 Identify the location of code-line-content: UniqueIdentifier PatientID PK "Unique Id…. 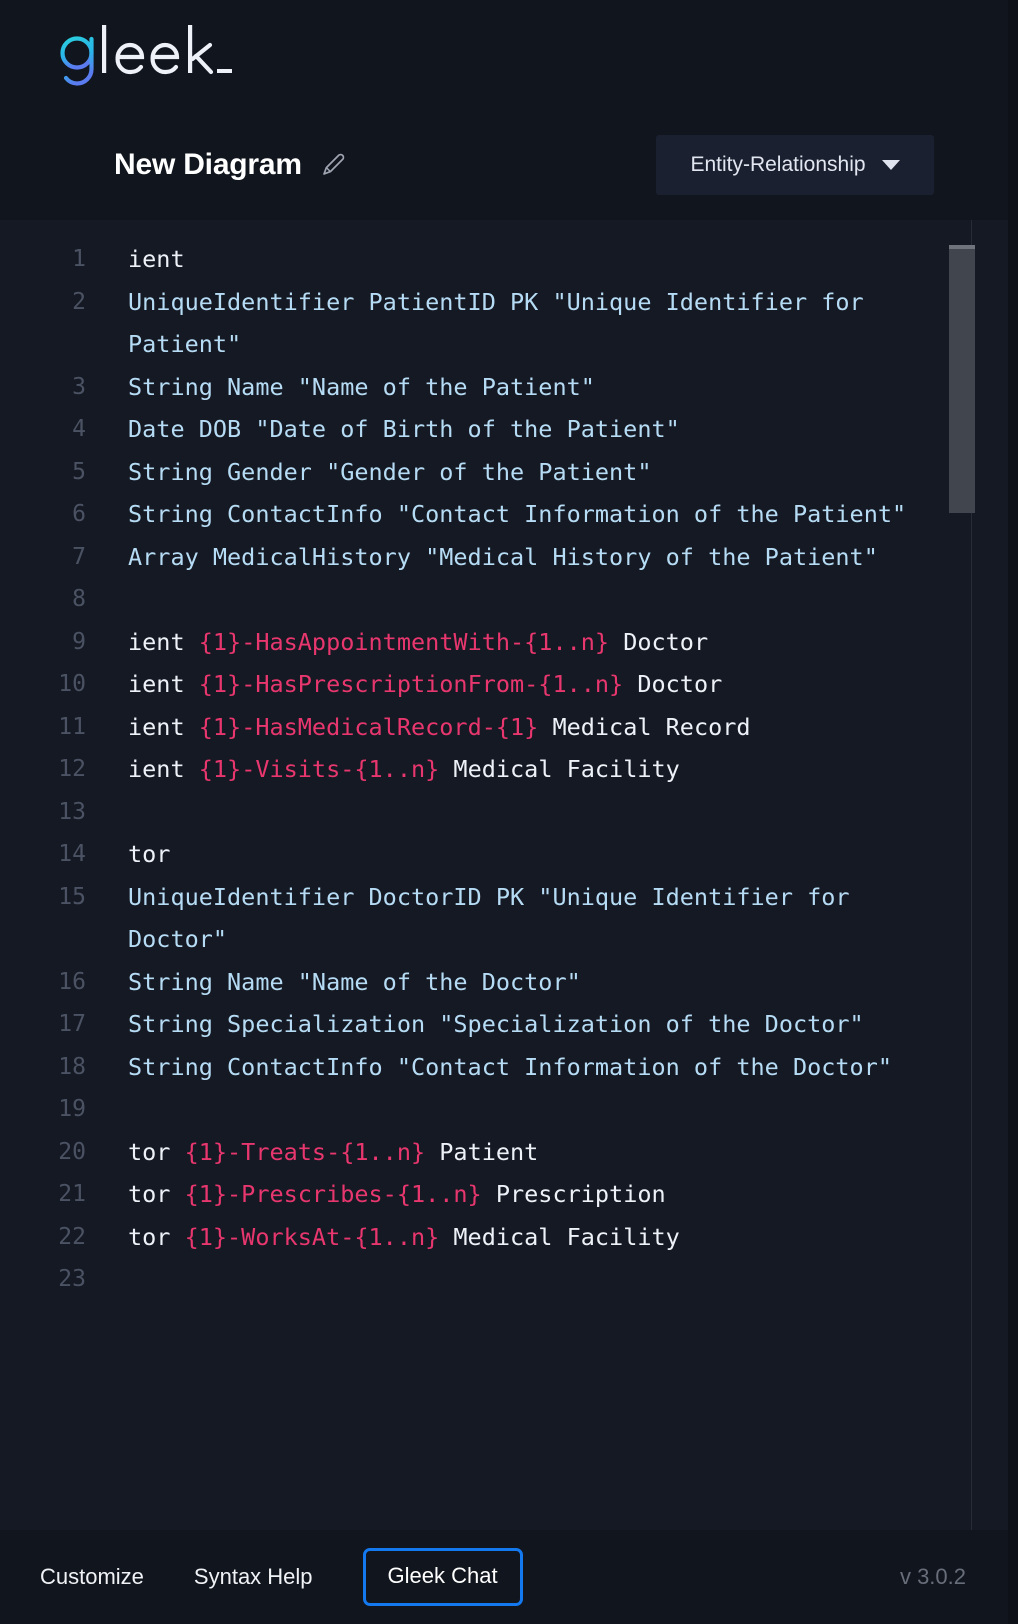
(547, 323).